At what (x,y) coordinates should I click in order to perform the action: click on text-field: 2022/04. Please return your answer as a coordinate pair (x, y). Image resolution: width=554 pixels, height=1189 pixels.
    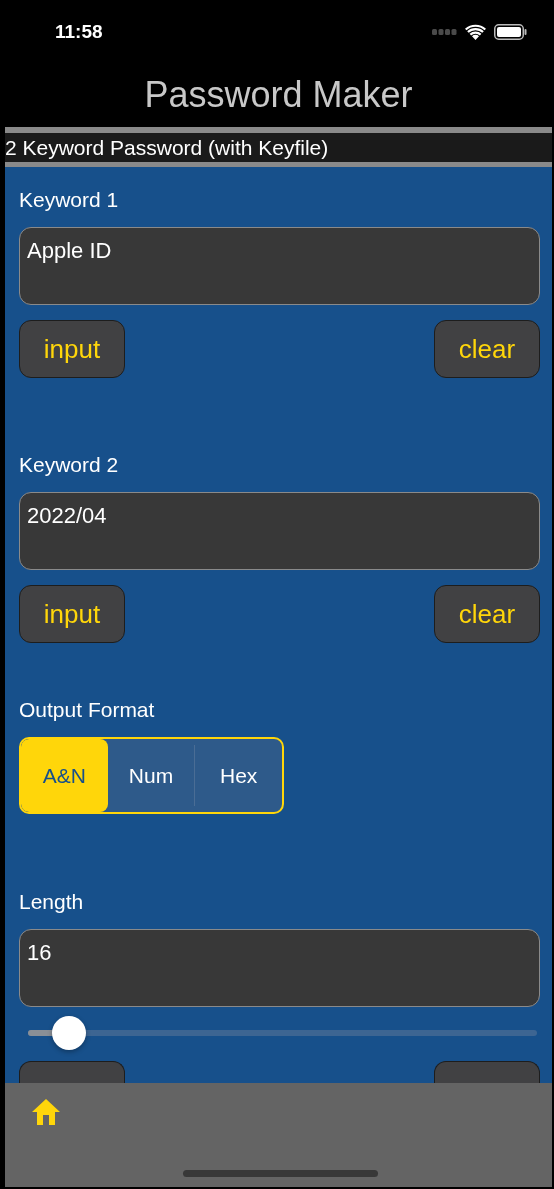
    Looking at the image, I should click on (279, 531).